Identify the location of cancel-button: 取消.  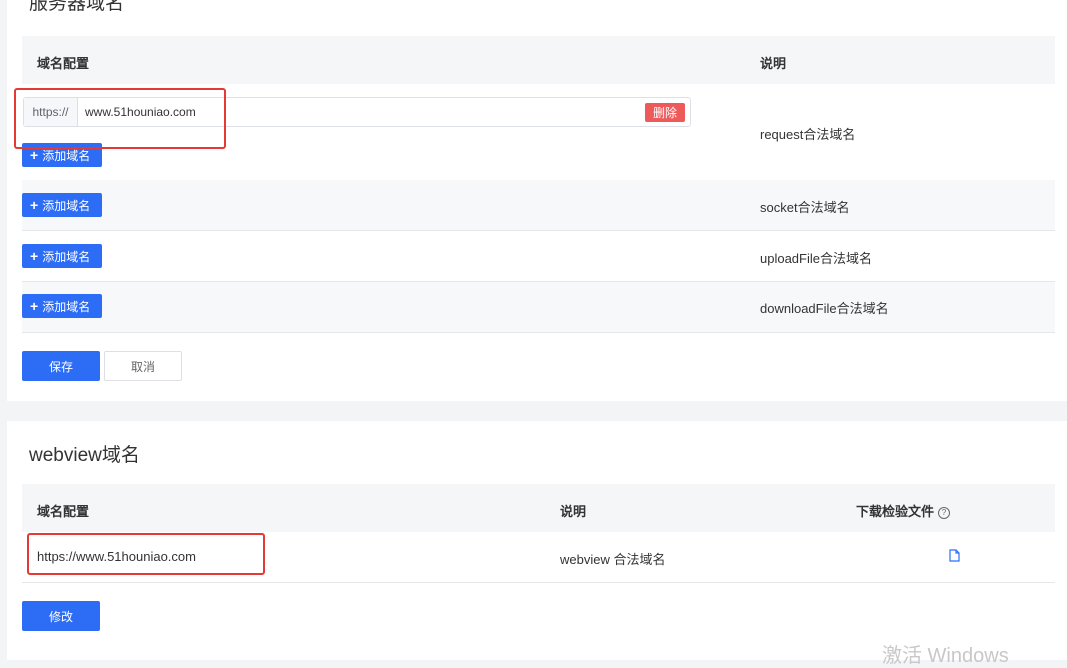
(143, 366).